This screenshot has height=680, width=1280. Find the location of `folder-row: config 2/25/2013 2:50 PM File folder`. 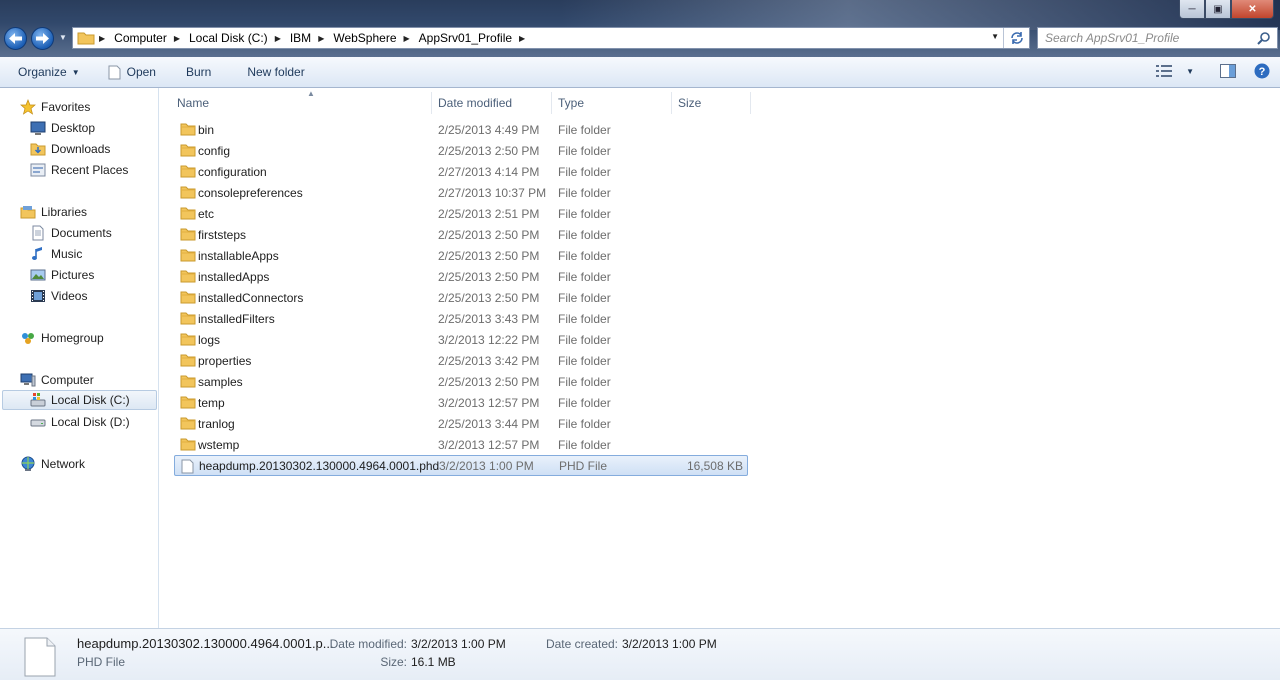

folder-row: config 2/25/2013 2:50 PM File folder is located at coordinates (461, 150).